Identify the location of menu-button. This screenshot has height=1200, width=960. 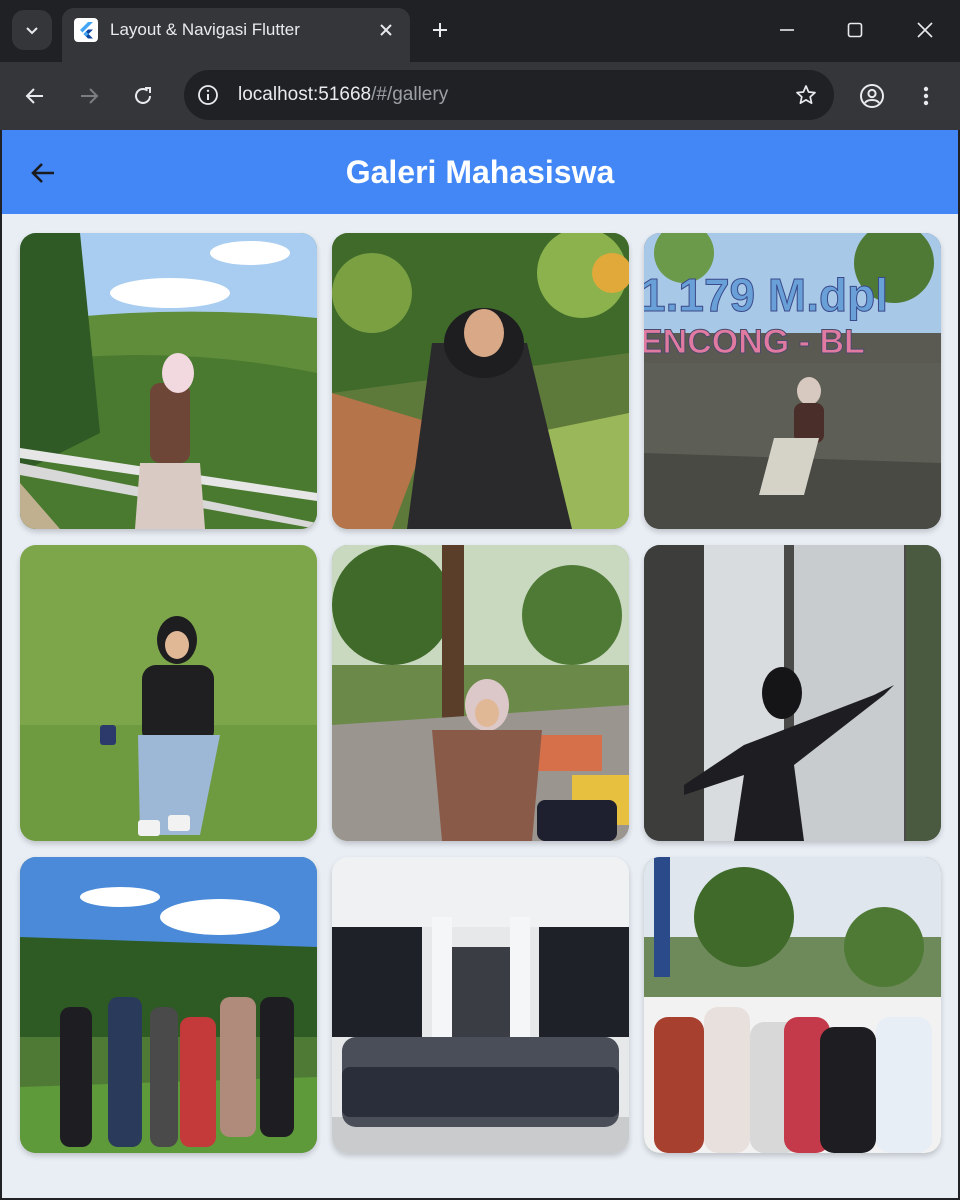
(926, 96).